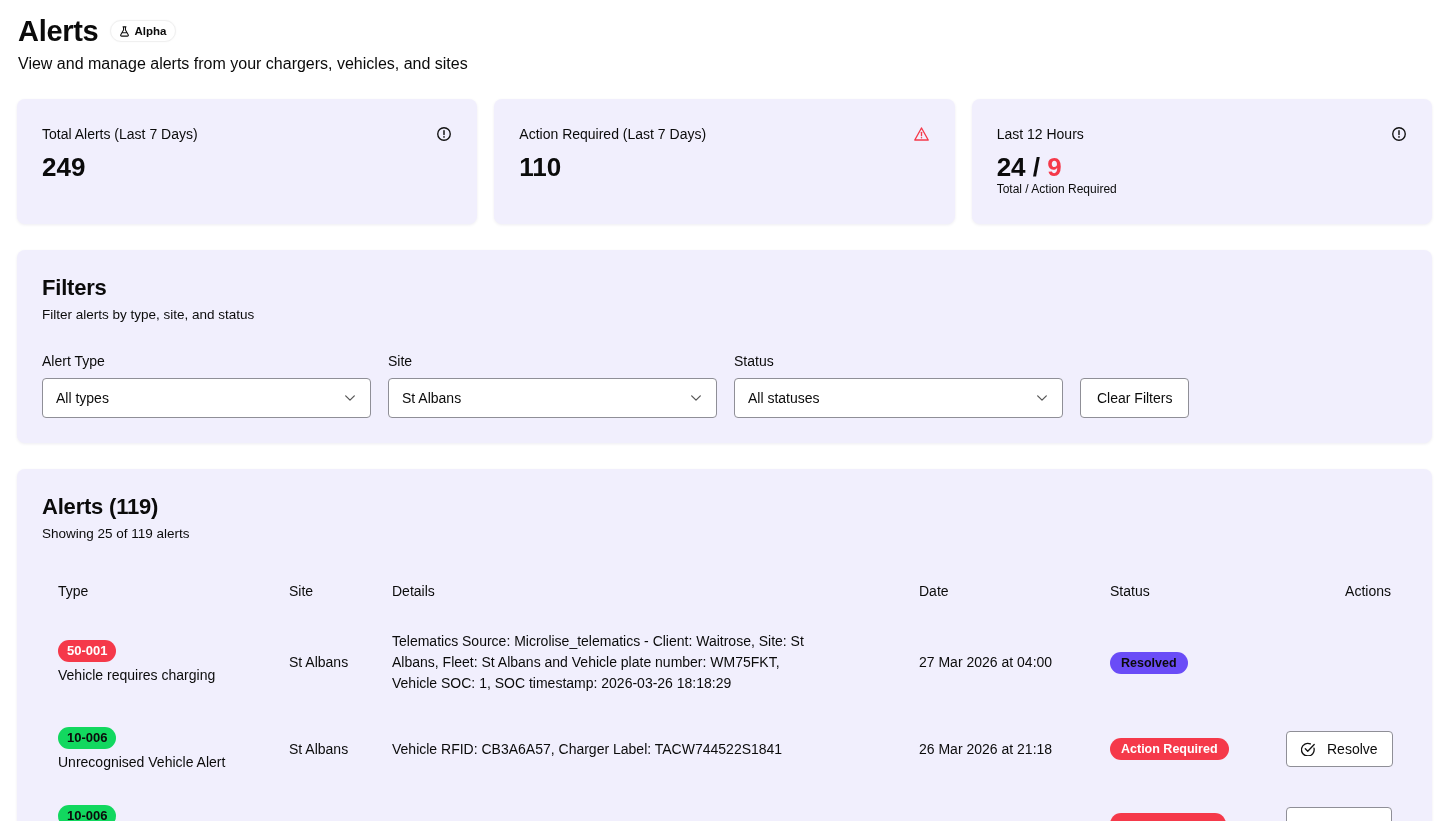 This screenshot has width=1456, height=821. What do you see at coordinates (142, 762) in the screenshot?
I see `alert-name: Unrecognised Vehicle Alert` at bounding box center [142, 762].